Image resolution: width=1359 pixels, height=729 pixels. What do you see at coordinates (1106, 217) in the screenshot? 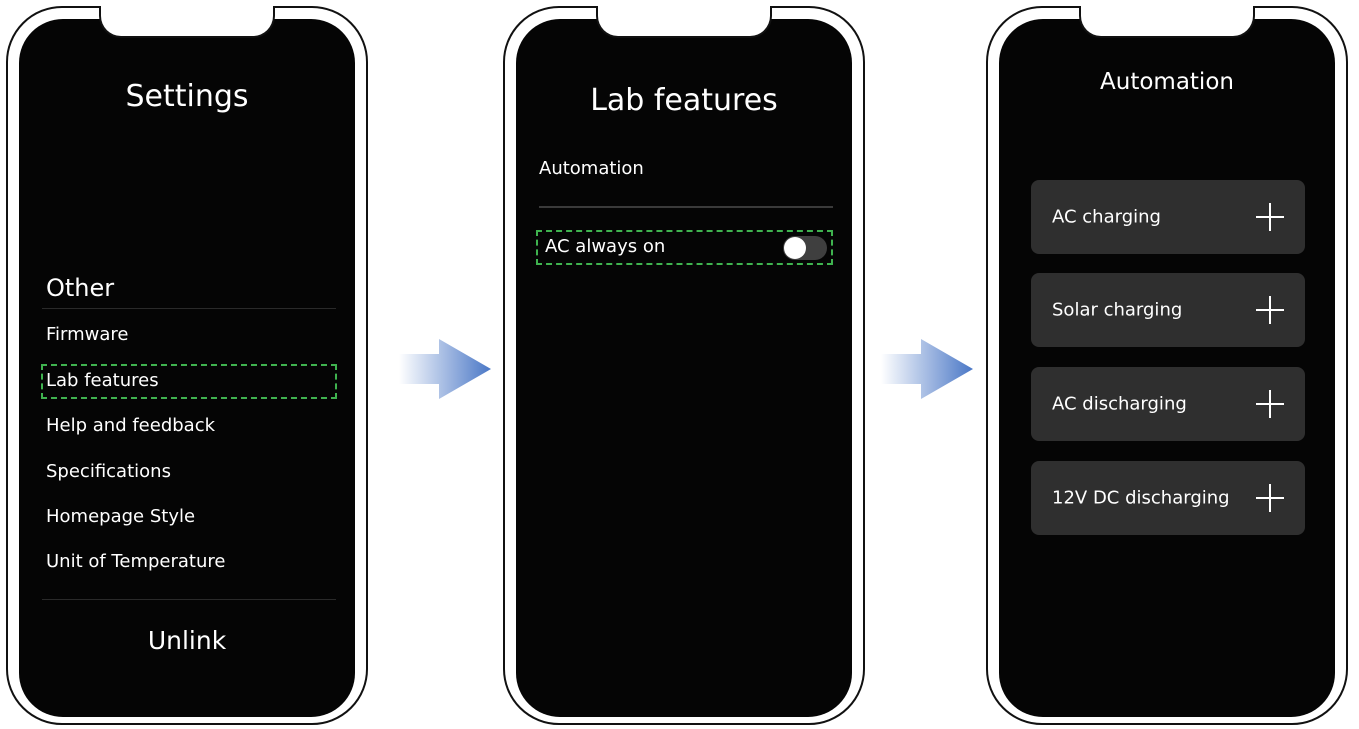
I see `card-label: AC charging` at bounding box center [1106, 217].